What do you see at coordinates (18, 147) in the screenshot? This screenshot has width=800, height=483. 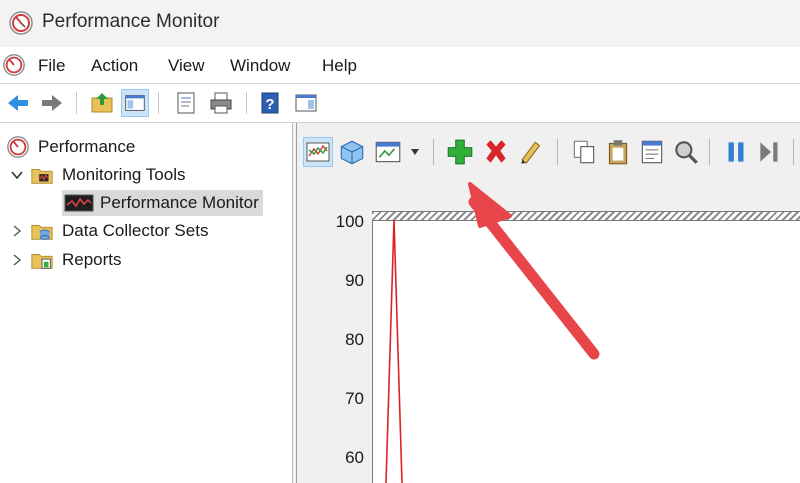 I see `performance-icon` at bounding box center [18, 147].